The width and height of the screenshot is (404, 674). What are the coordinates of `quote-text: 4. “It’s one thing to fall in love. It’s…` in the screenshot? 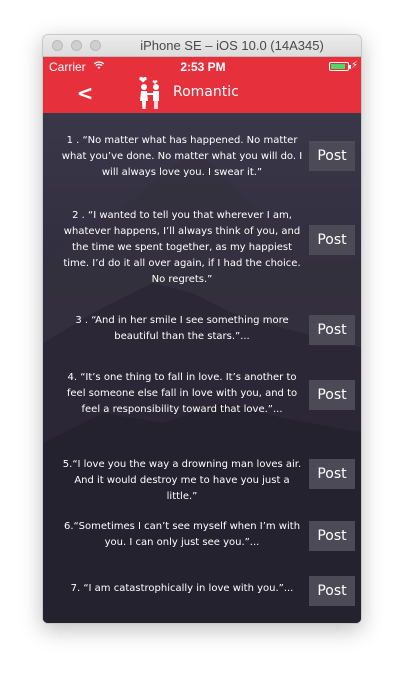 It's located at (182, 393).